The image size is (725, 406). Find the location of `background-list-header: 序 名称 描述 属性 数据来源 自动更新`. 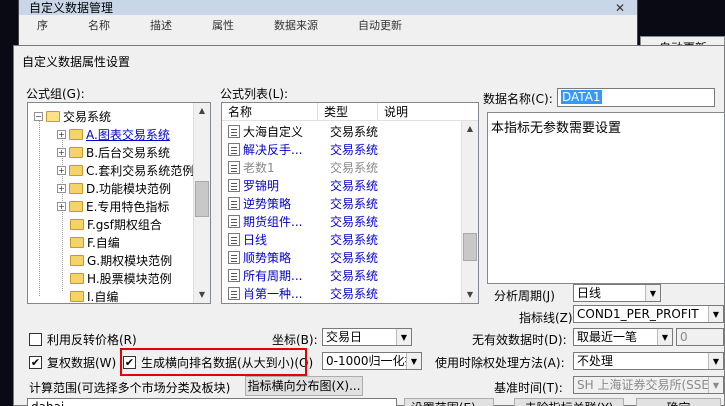

background-list-header: 序 名称 描述 属性 数据来源 自动更新 is located at coordinates (287, 26).